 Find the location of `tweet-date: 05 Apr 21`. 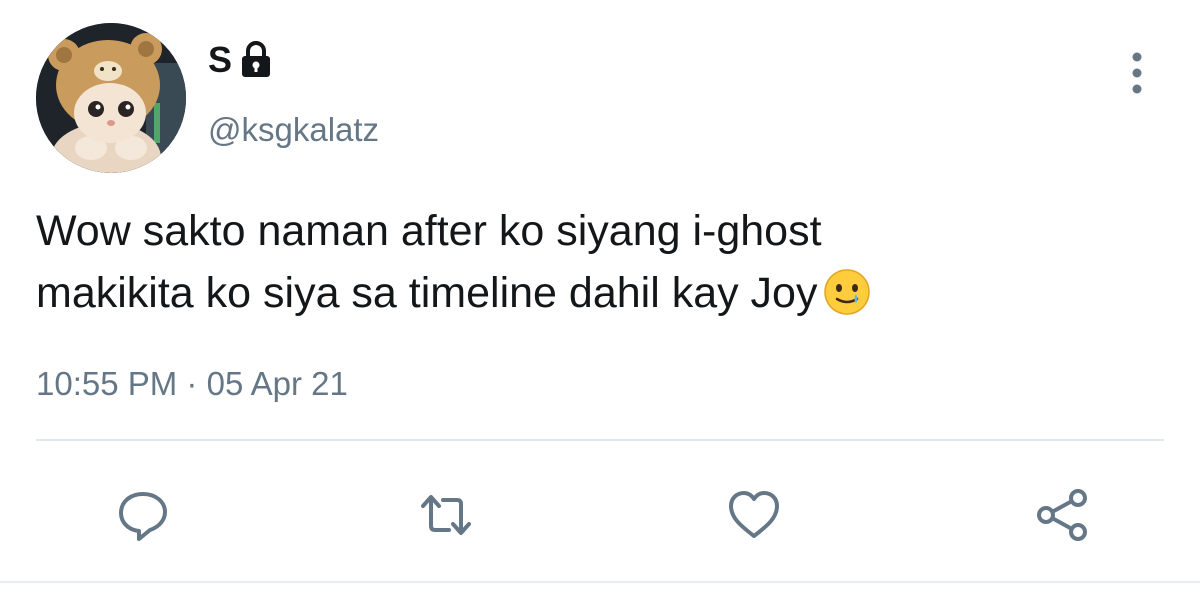

tweet-date: 05 Apr 21 is located at coordinates (277, 383).